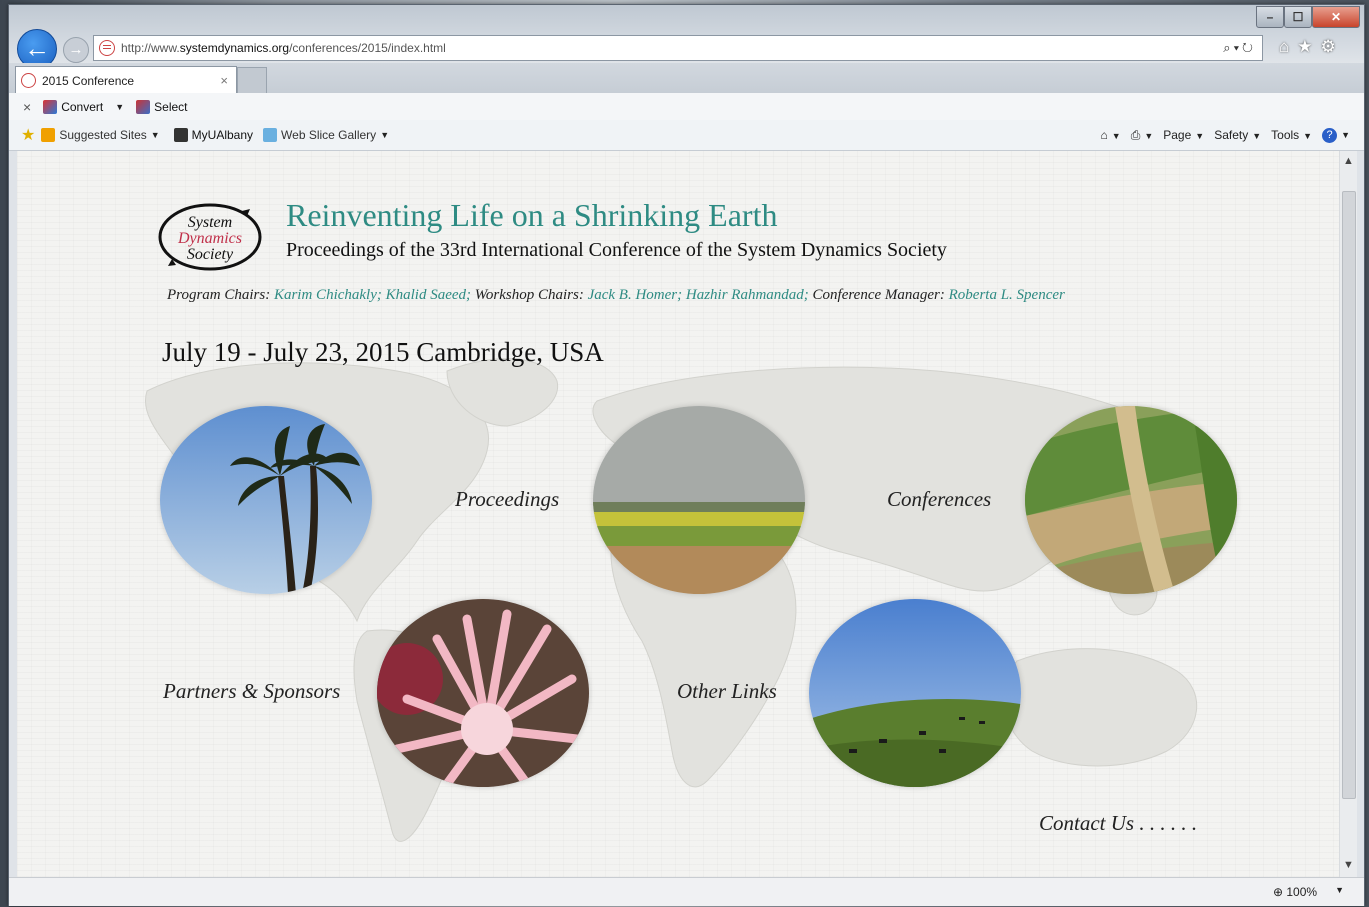 This screenshot has width=1369, height=907. What do you see at coordinates (529, 295) in the screenshot?
I see `workshop-chairs-label: Workshop Chairs:` at bounding box center [529, 295].